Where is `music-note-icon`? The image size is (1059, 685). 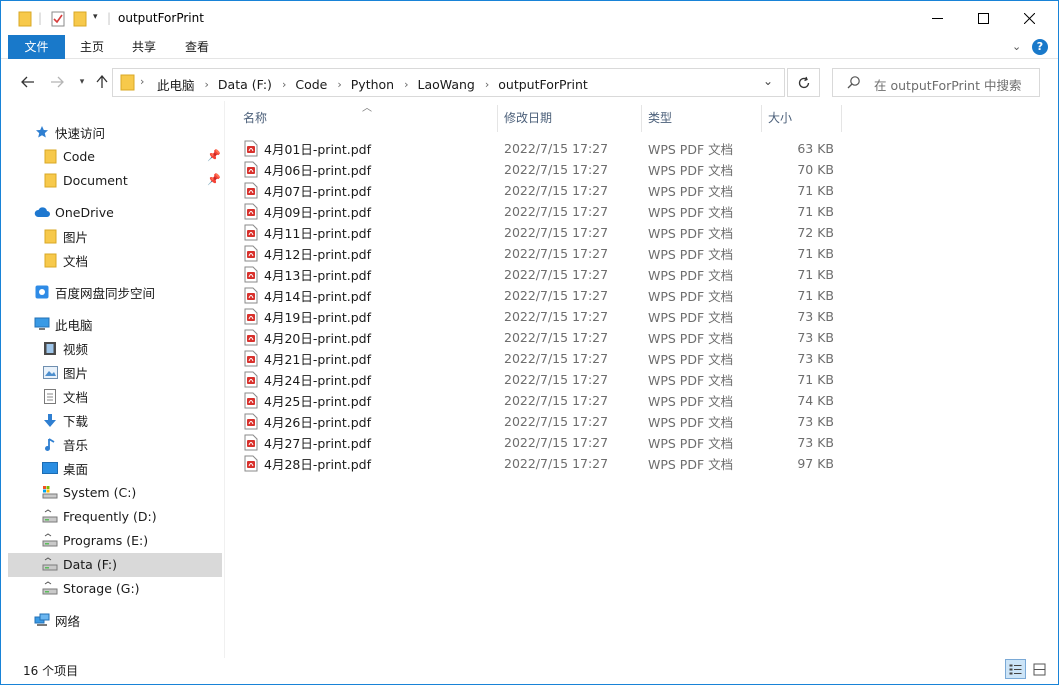 music-note-icon is located at coordinates (50, 444).